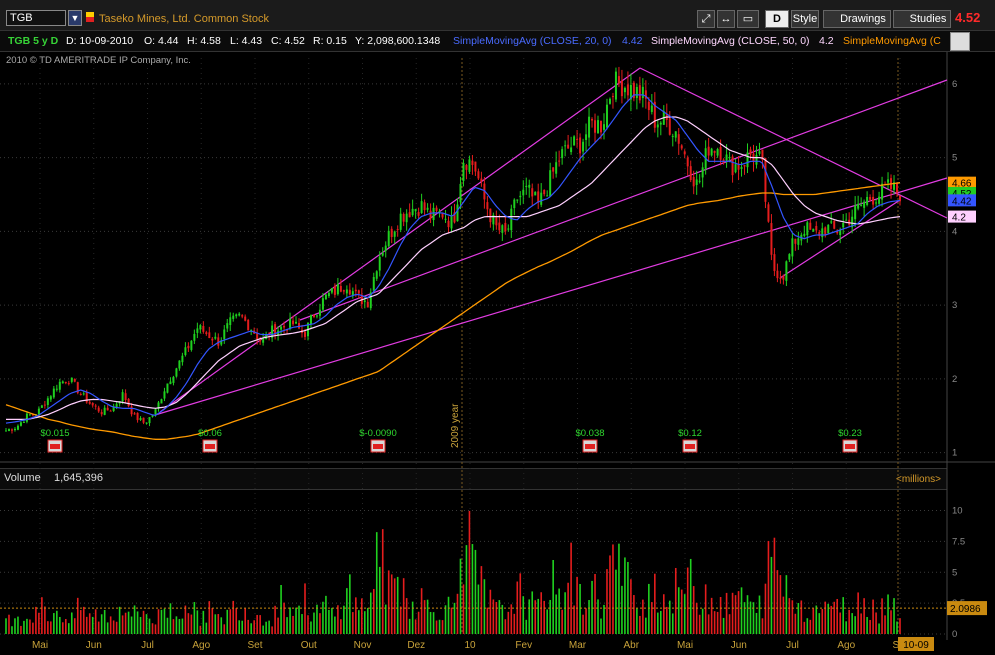 This screenshot has height=655, width=995. I want to click on month-label: Ago, so click(201, 645).